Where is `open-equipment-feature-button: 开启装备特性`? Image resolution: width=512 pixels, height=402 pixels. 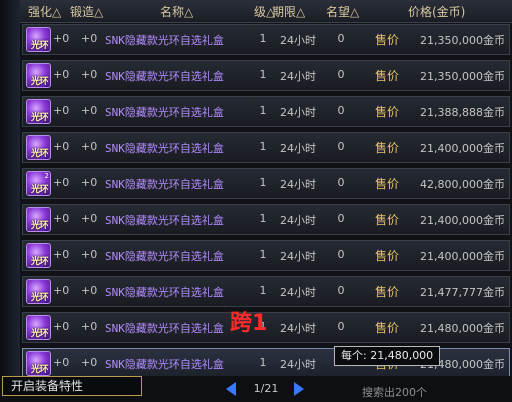 open-equipment-feature-button: 开启装备特性 is located at coordinates (72, 386).